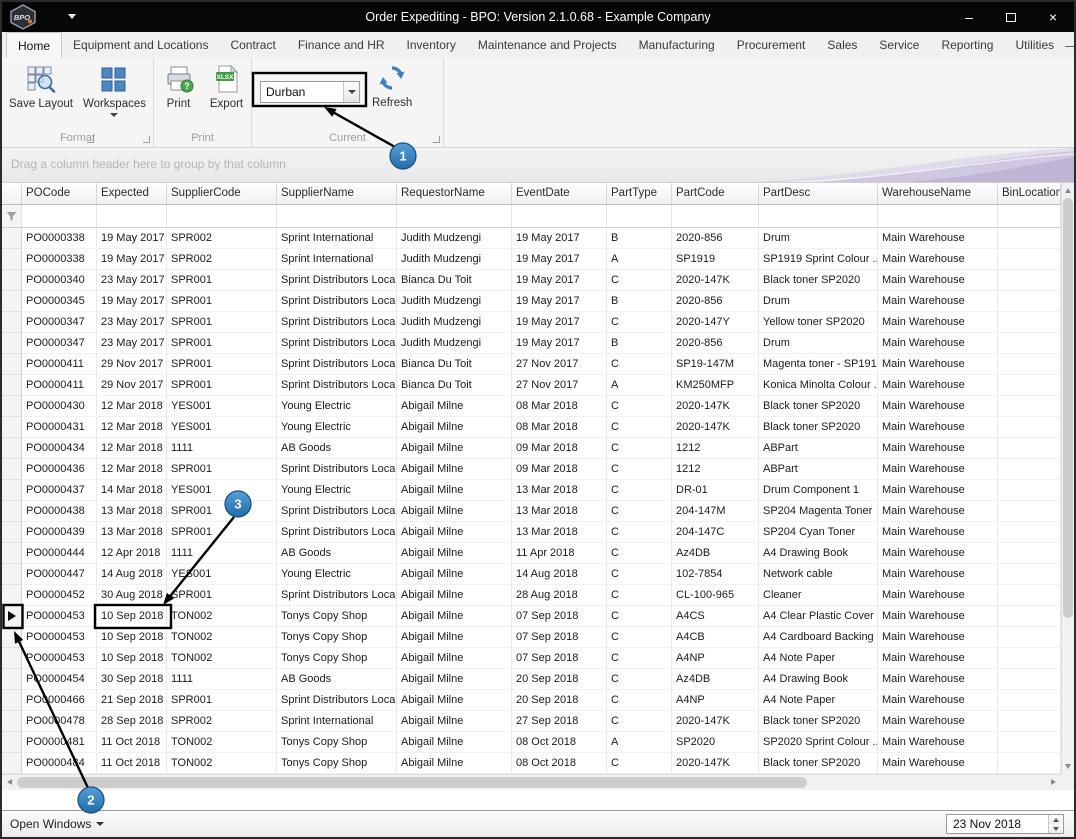 This screenshot has width=1076, height=839. What do you see at coordinates (114, 89) in the screenshot?
I see `workspaces-button: Workspaces` at bounding box center [114, 89].